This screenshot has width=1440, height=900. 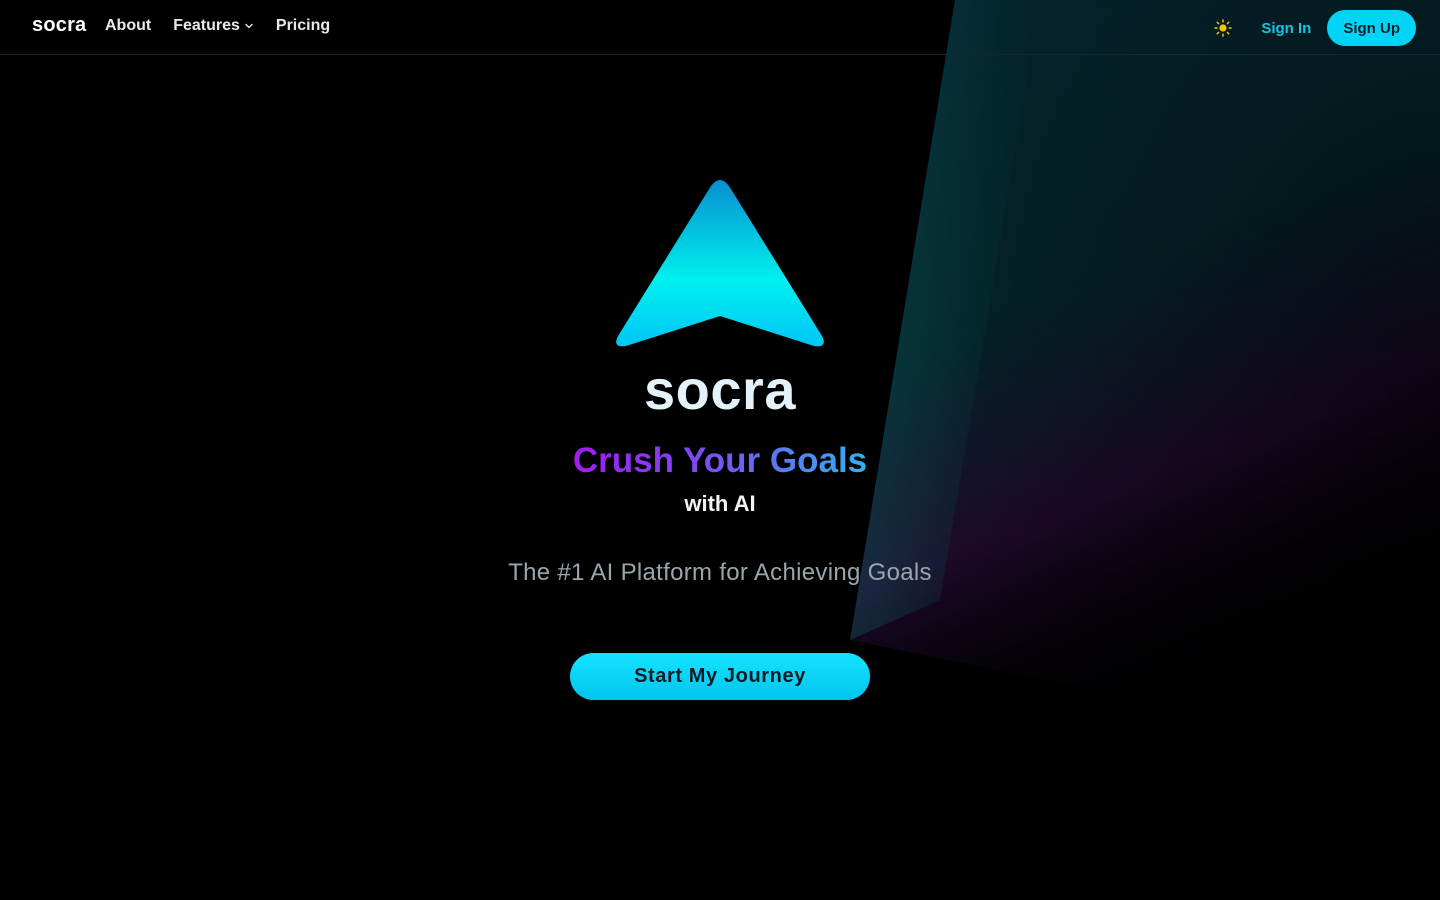 I want to click on nav-link-pricing-label: Pricing, so click(x=303, y=25).